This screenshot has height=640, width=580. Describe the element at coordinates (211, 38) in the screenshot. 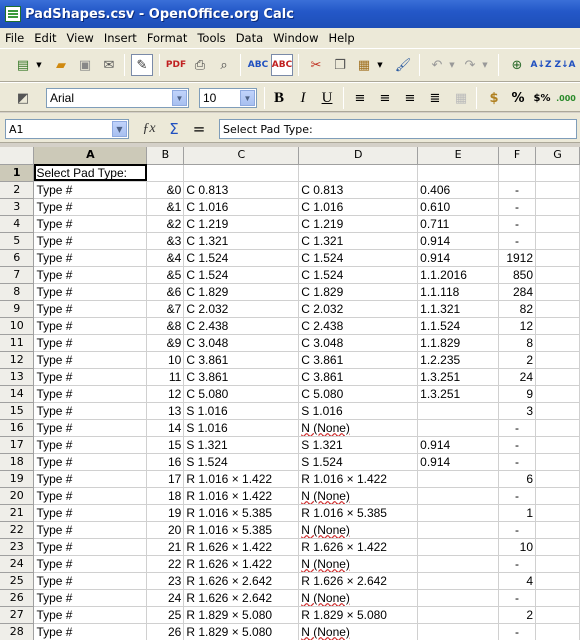

I see `menu-tools: Tools` at that location.